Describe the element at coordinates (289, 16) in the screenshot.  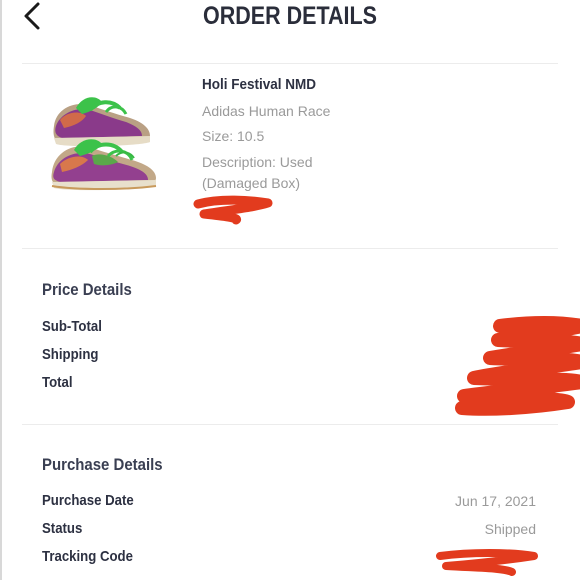
I see `page-title: ORDER DETAILS` at that location.